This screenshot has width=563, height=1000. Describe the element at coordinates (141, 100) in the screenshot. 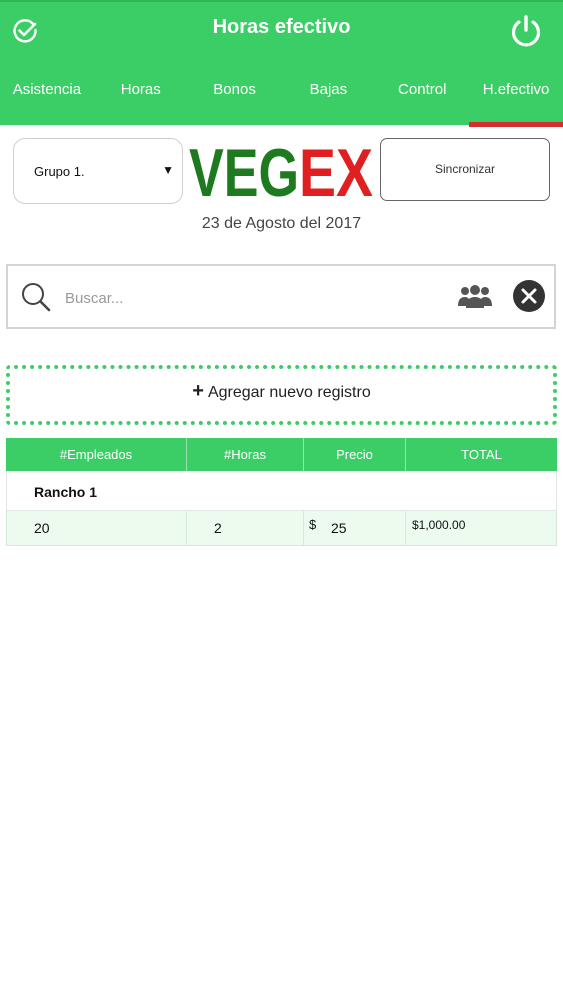

I see `tab-horas: Horas` at that location.